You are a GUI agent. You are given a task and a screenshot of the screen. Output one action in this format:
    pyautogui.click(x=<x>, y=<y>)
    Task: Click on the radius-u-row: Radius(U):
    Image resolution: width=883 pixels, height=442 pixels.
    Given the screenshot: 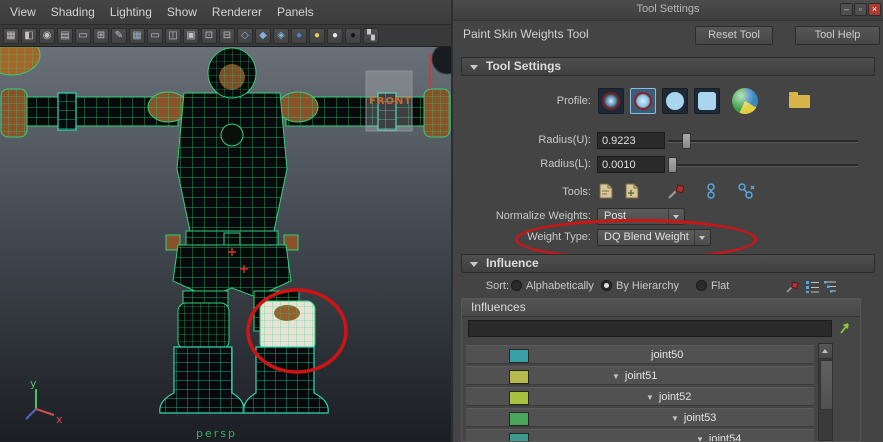 What is the action you would take?
    pyautogui.click(x=668, y=140)
    